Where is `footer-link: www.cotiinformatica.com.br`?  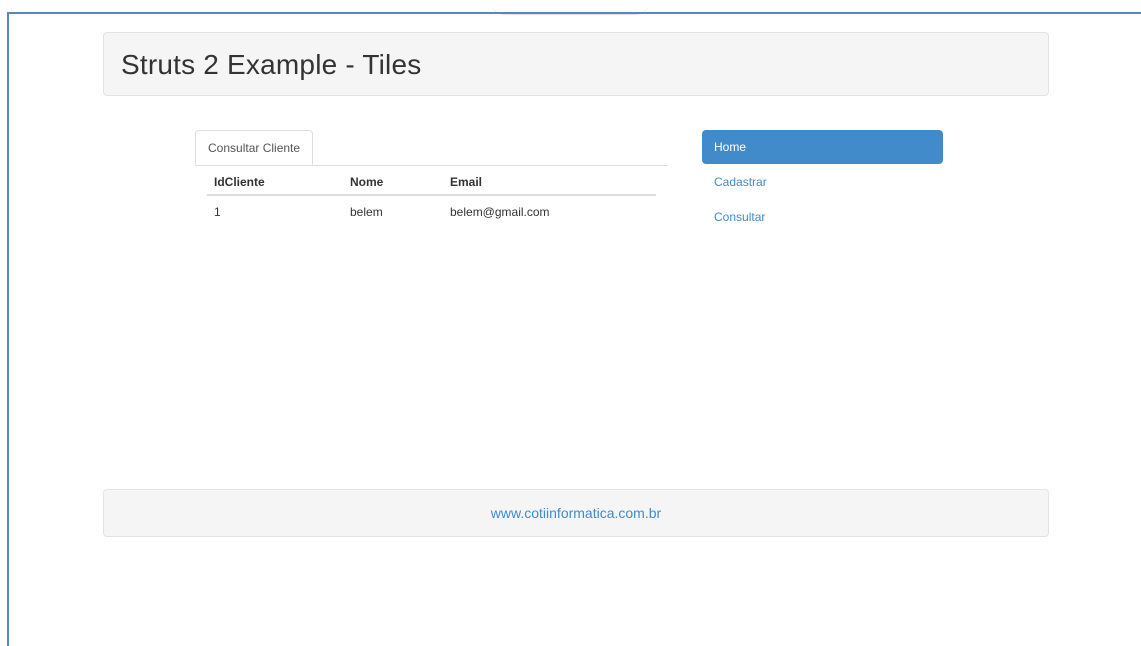
footer-link: www.cotiinformatica.com.br is located at coordinates (576, 513).